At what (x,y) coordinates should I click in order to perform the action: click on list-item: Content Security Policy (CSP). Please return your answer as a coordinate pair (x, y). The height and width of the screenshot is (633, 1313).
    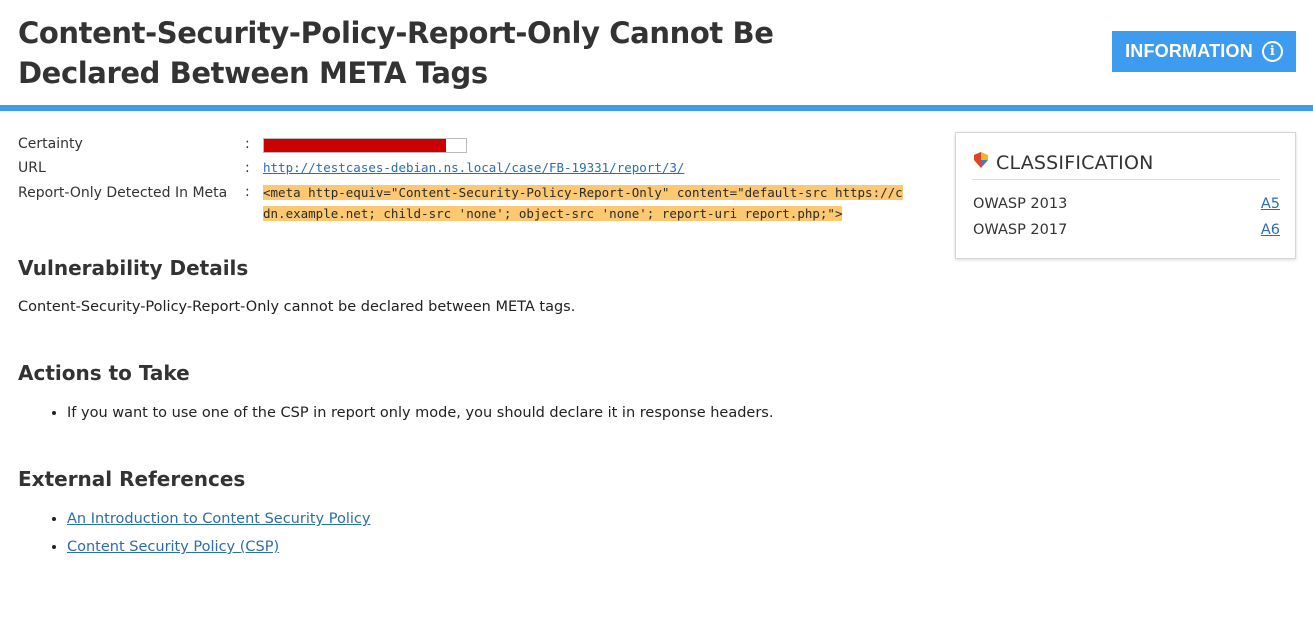
    Looking at the image, I should click on (218, 547).